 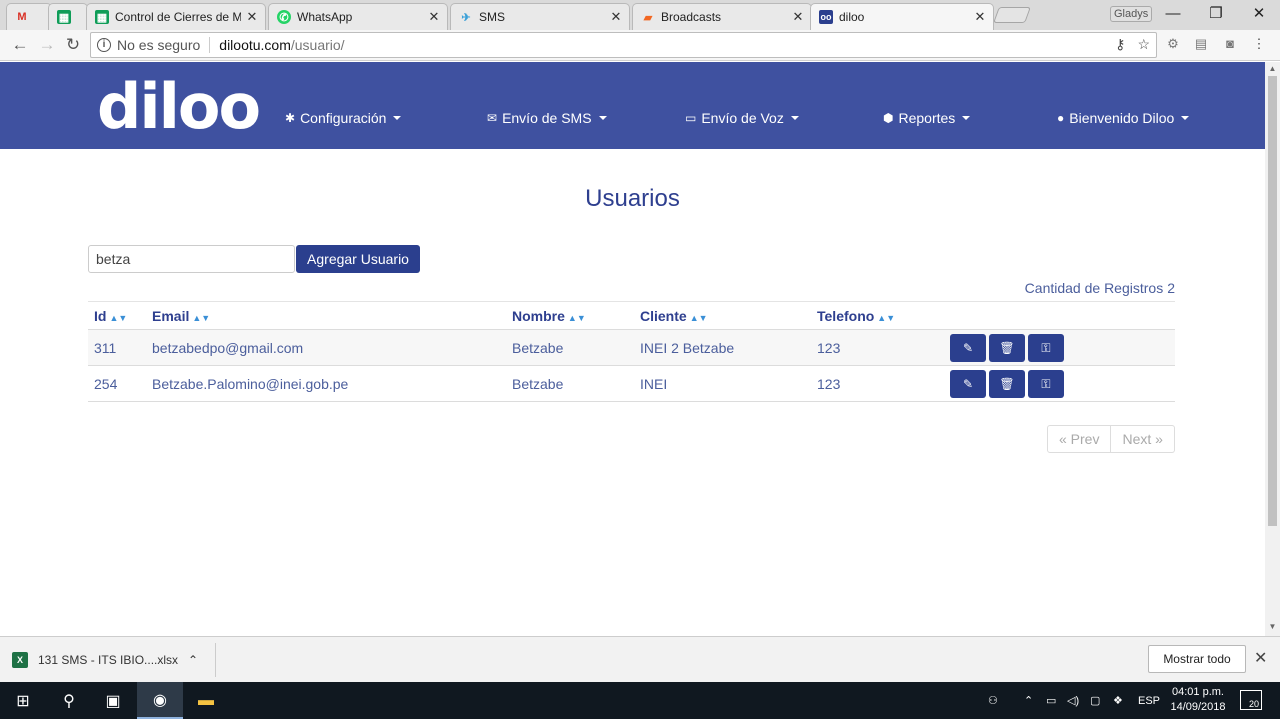 I want to click on profile-button: Gladys, so click(x=1131, y=14).